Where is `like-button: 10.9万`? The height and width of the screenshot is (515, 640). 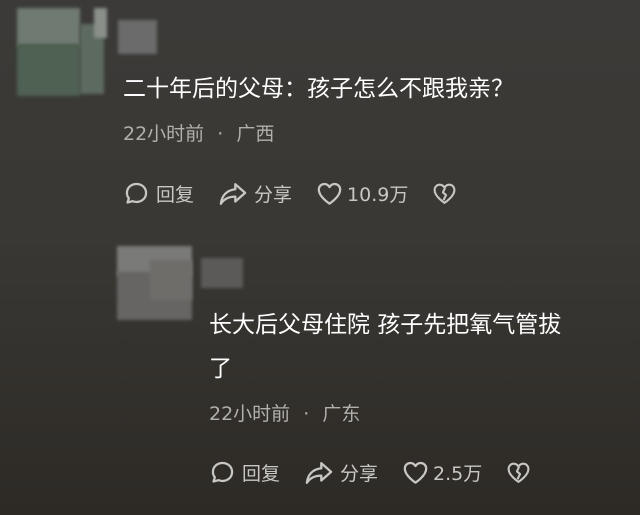
like-button: 10.9万 is located at coordinates (362, 193).